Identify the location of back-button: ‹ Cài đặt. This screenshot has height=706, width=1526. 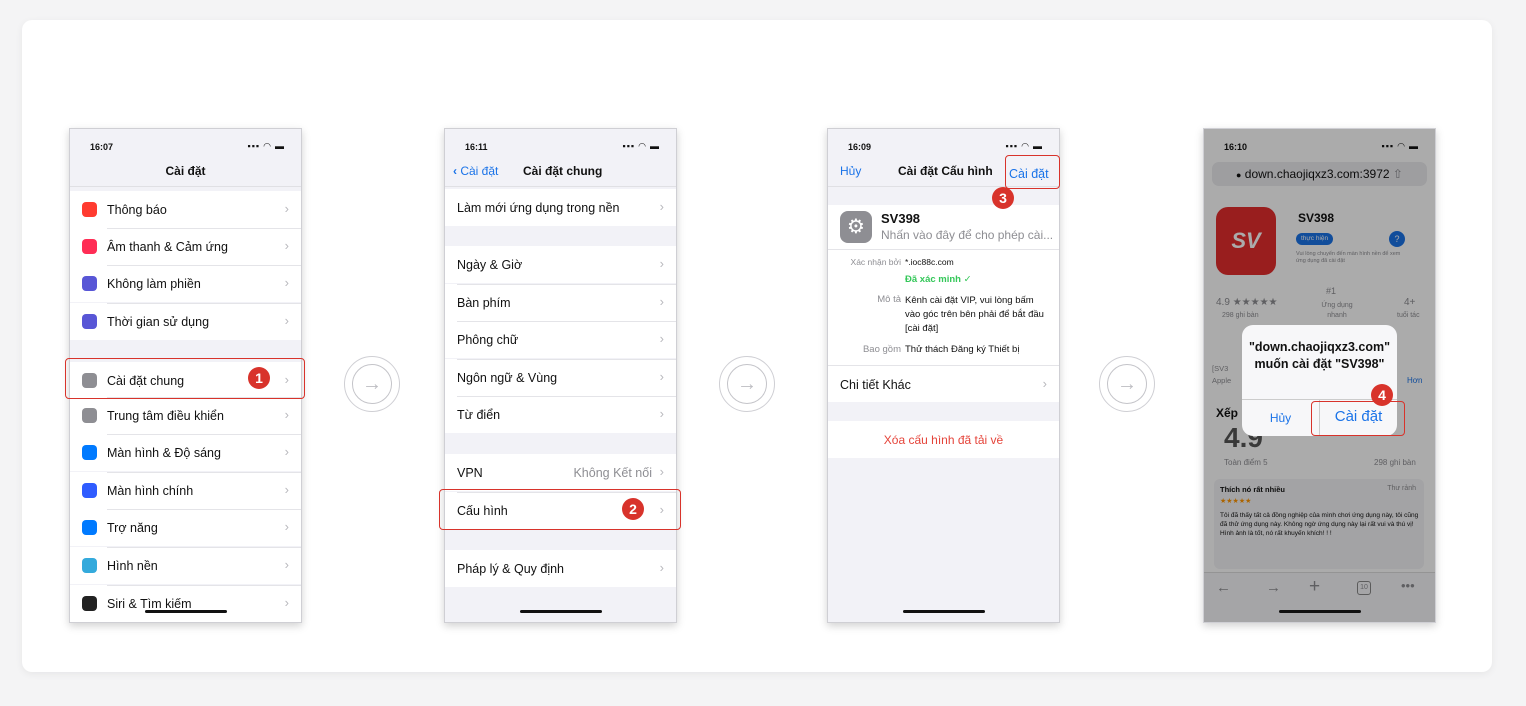
(475, 171).